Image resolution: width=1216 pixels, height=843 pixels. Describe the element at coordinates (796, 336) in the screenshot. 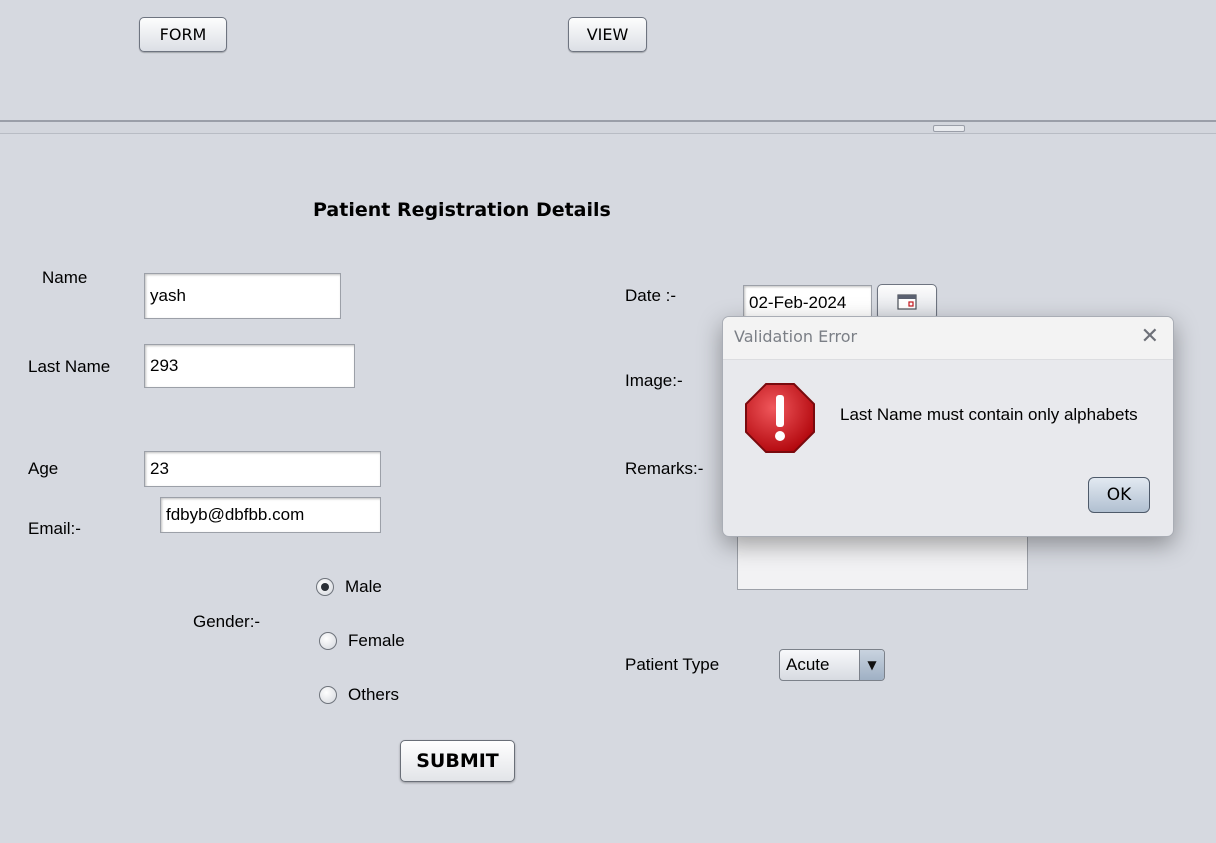

I see `dialog-title: Validation Error` at that location.